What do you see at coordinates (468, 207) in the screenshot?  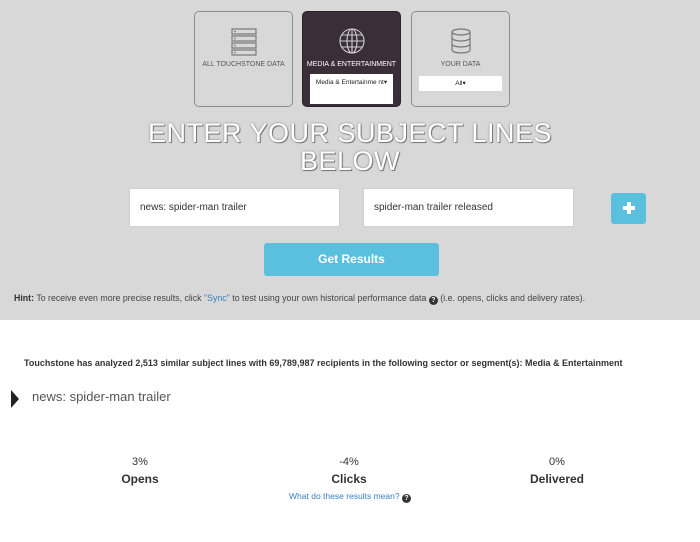 I see `subject-line-input-2: spider-man trailer released` at bounding box center [468, 207].